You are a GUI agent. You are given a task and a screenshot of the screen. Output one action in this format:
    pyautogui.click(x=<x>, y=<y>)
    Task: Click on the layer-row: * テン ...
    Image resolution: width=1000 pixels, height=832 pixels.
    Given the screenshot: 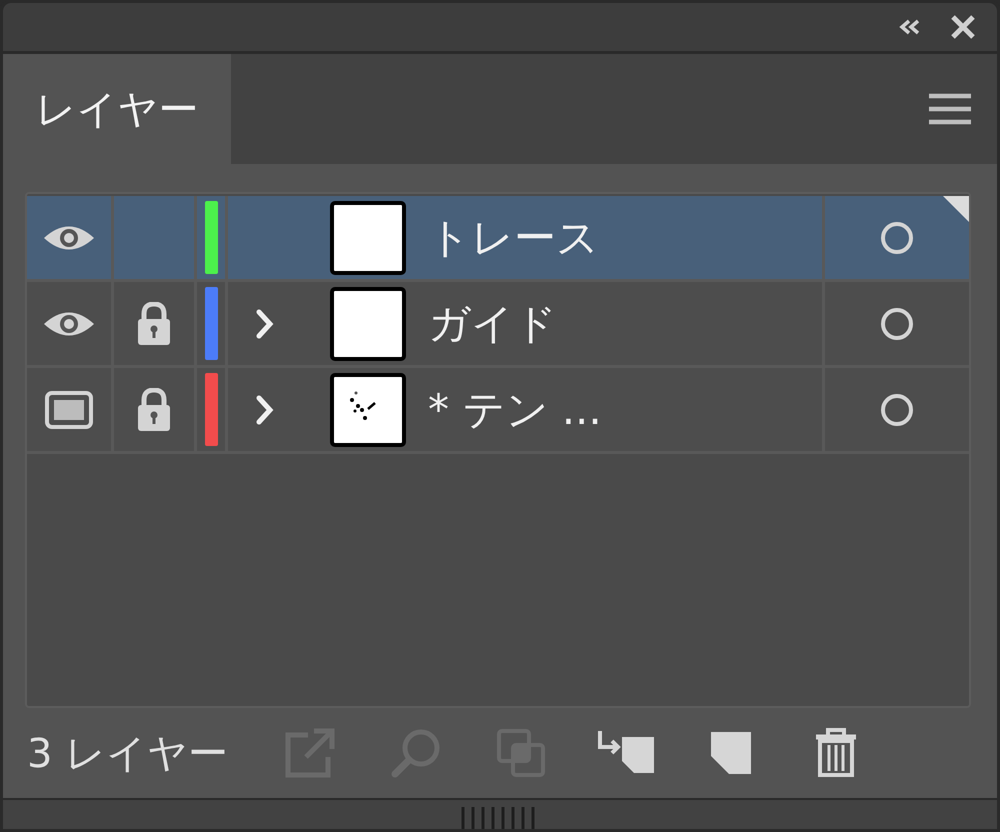 What is the action you would take?
    pyautogui.click(x=498, y=411)
    